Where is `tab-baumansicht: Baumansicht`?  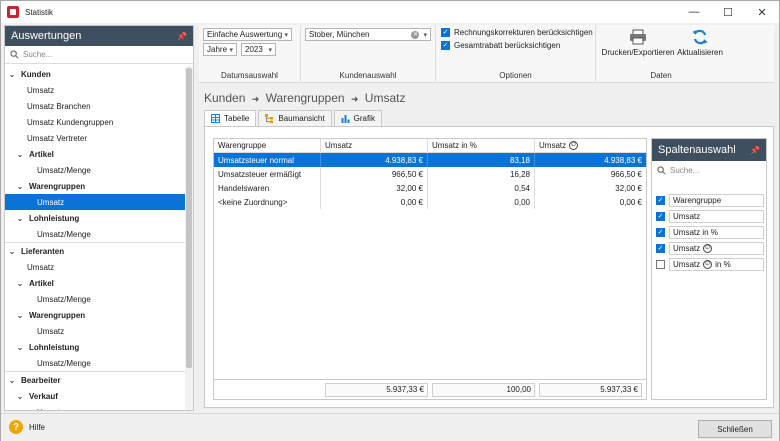 tab-baumansicht: Baumansicht is located at coordinates (295, 118).